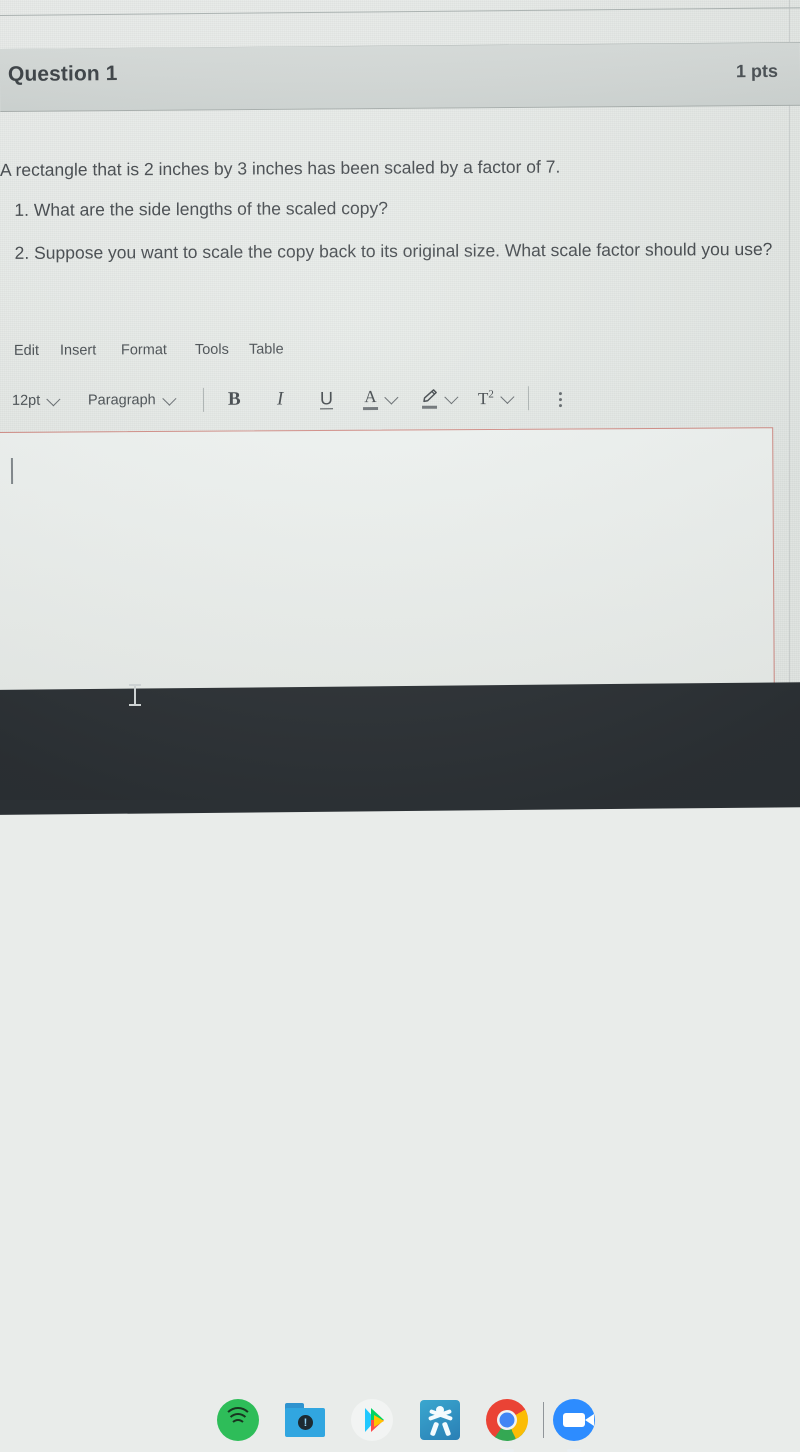 This screenshot has height=1452, width=800. What do you see at coordinates (400, 353) in the screenshot?
I see `editor-menubar: Edit Insert Format Tools Table` at bounding box center [400, 353].